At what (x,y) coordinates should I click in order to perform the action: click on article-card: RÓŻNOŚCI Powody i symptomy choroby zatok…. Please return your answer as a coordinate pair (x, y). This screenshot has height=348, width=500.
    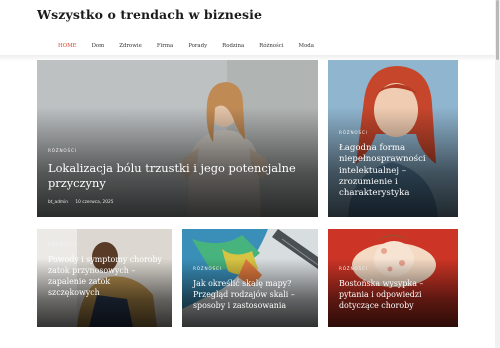
    Looking at the image, I should click on (104, 278).